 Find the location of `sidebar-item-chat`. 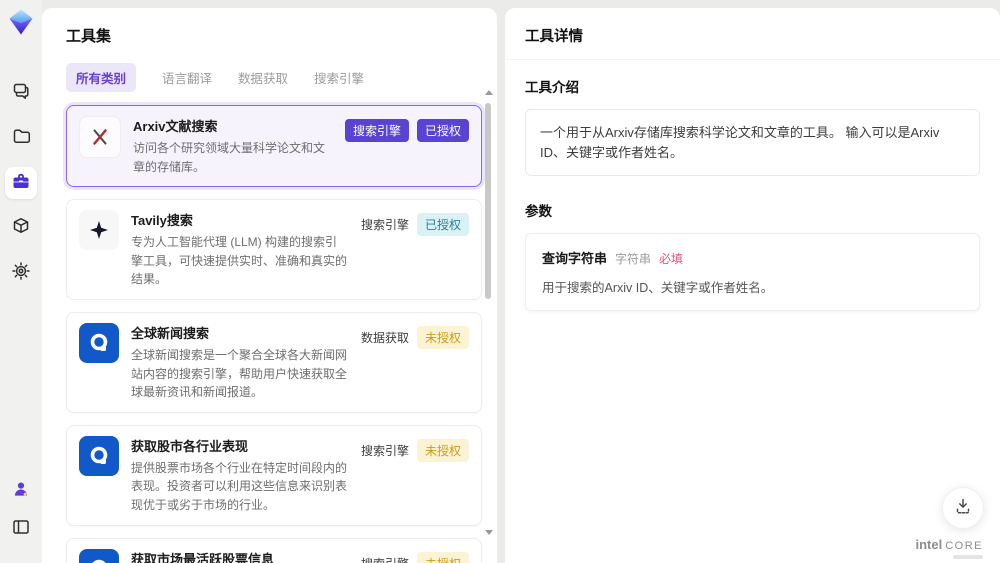

sidebar-item-chat is located at coordinates (21, 93).